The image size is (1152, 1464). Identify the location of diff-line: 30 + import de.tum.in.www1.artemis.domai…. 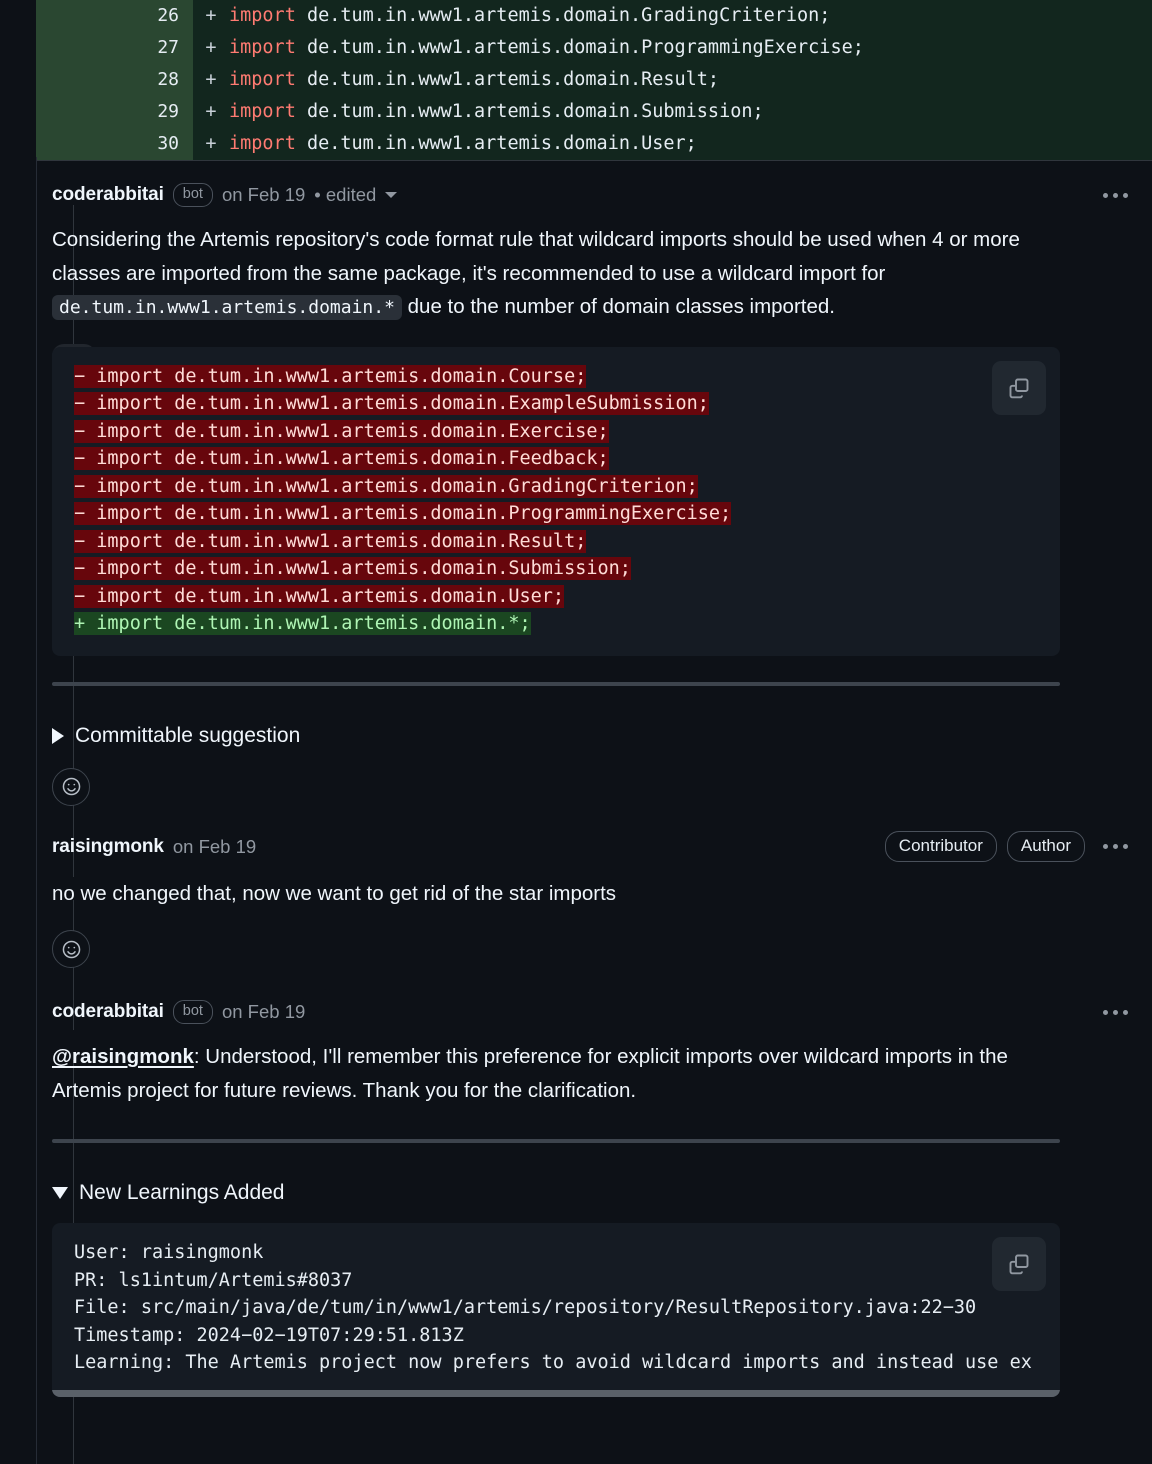
(594, 144).